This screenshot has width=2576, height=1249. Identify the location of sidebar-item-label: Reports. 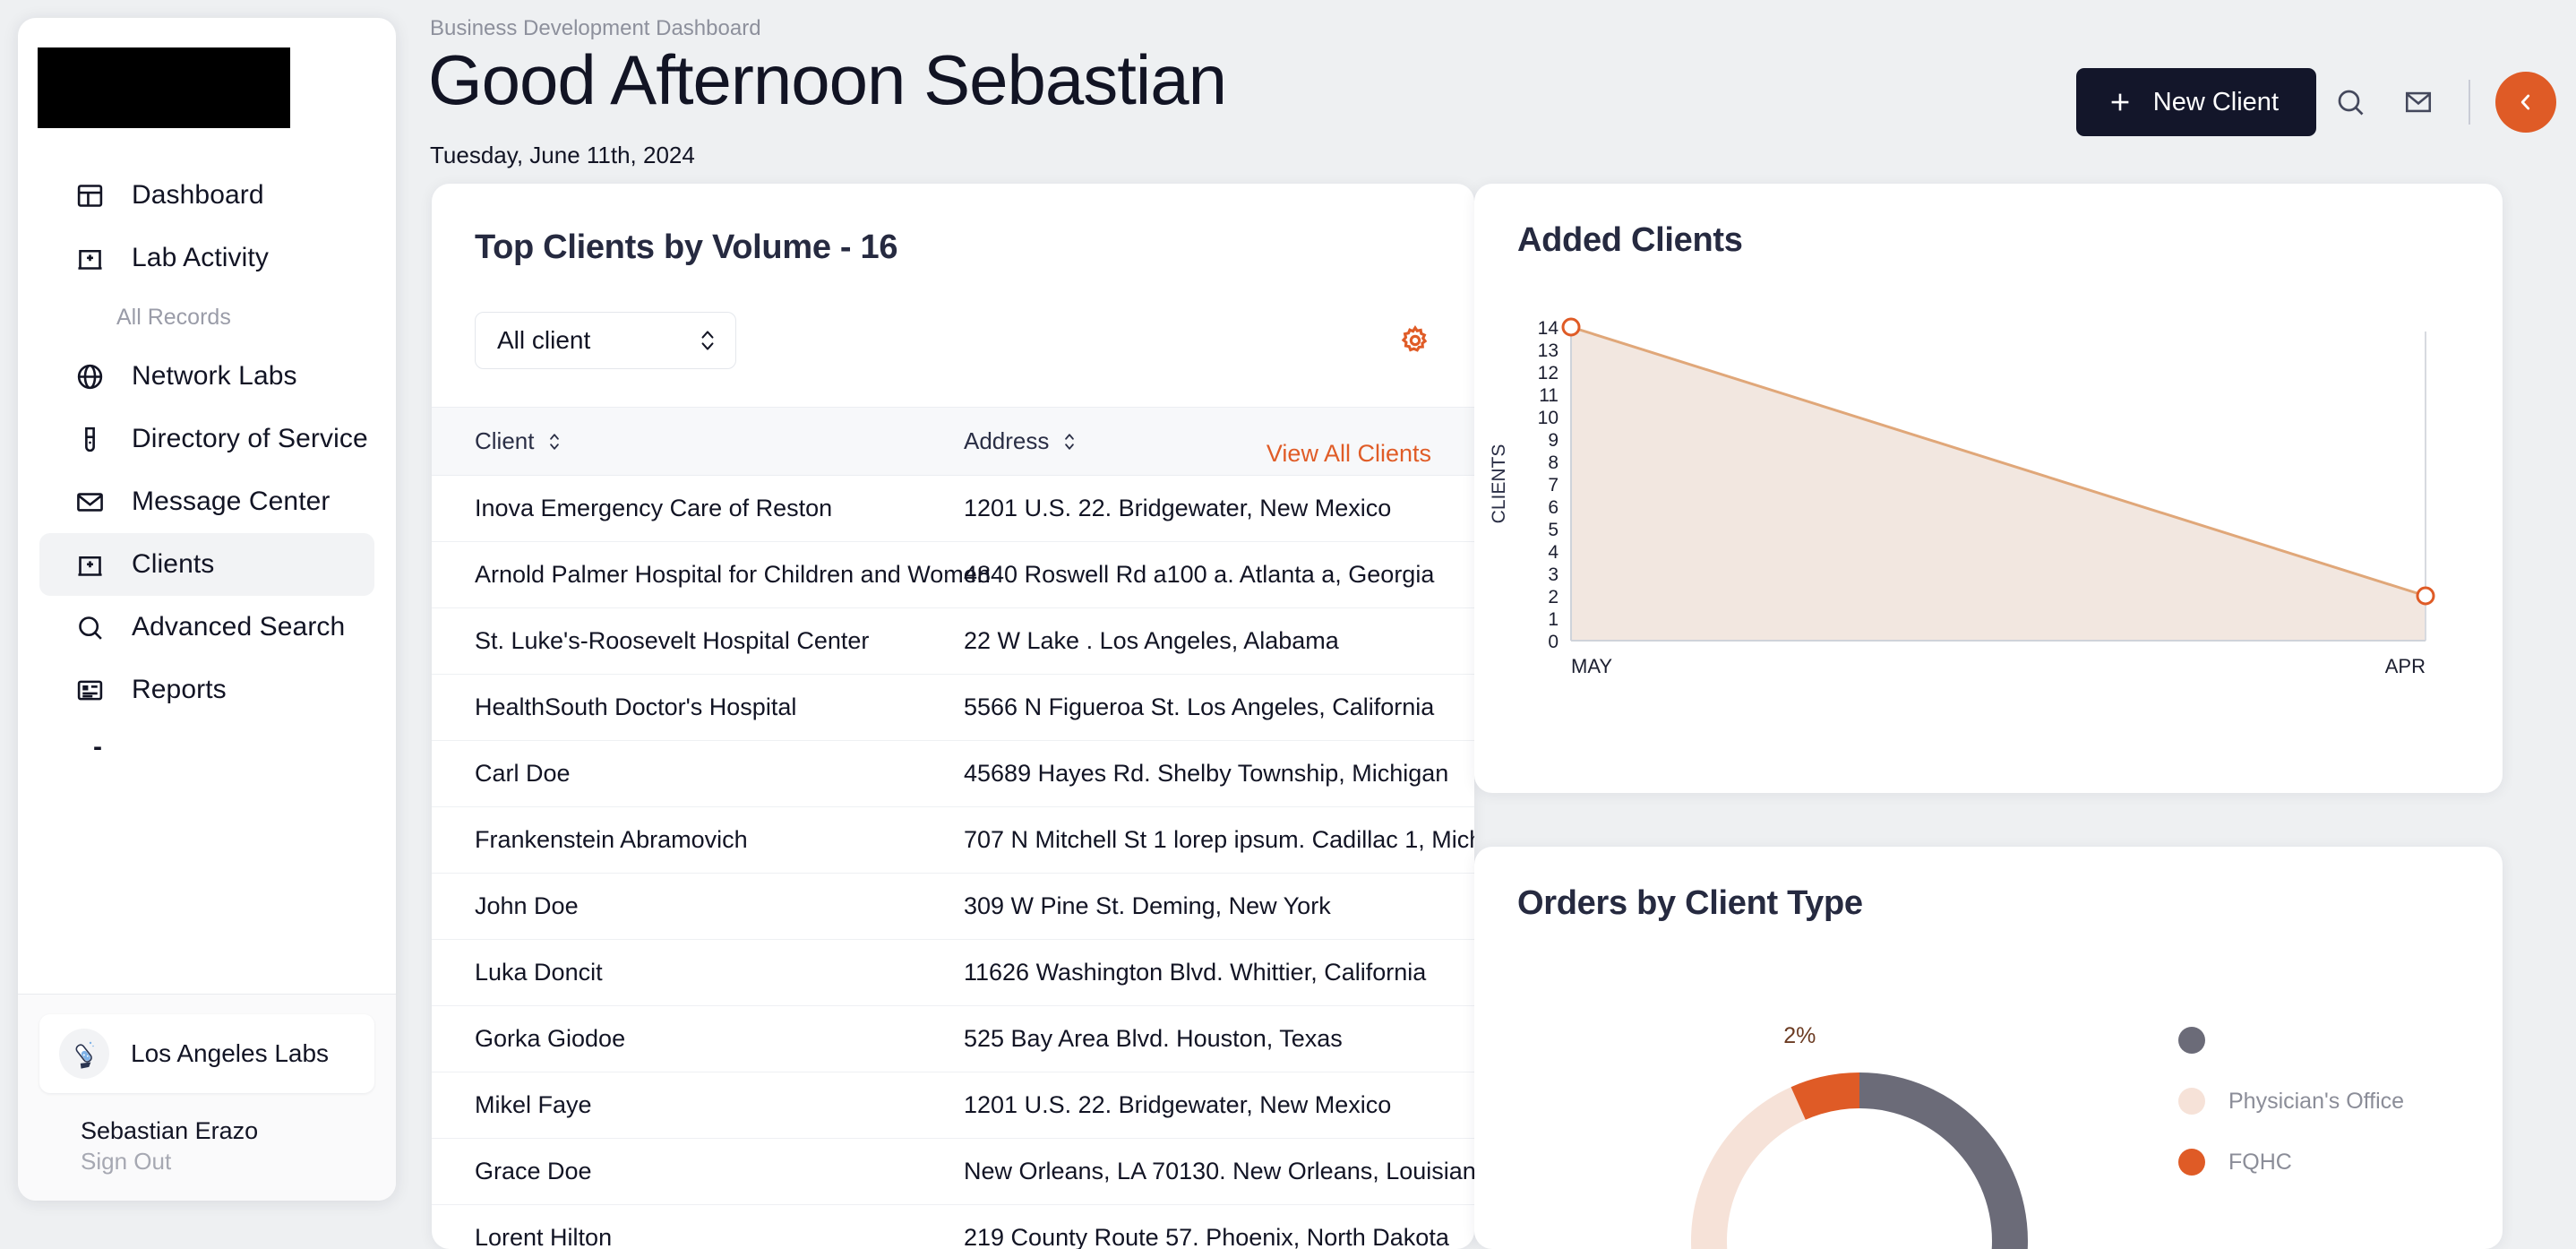
(179, 689).